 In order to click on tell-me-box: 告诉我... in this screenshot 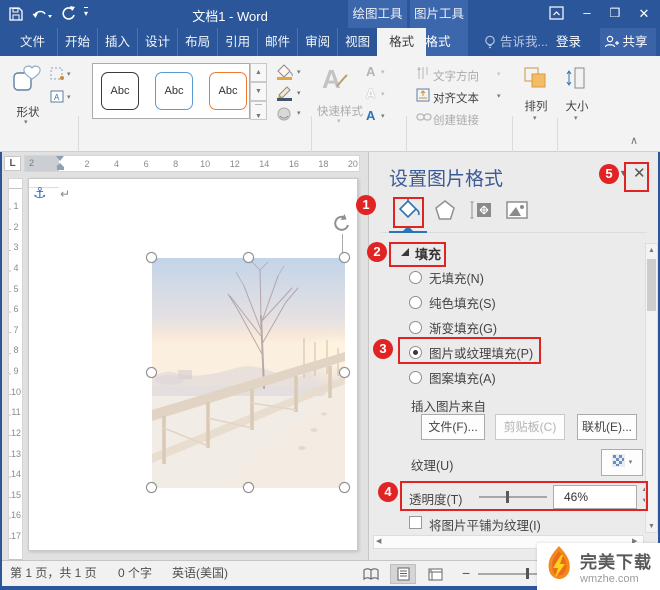, I will do `click(524, 42)`.